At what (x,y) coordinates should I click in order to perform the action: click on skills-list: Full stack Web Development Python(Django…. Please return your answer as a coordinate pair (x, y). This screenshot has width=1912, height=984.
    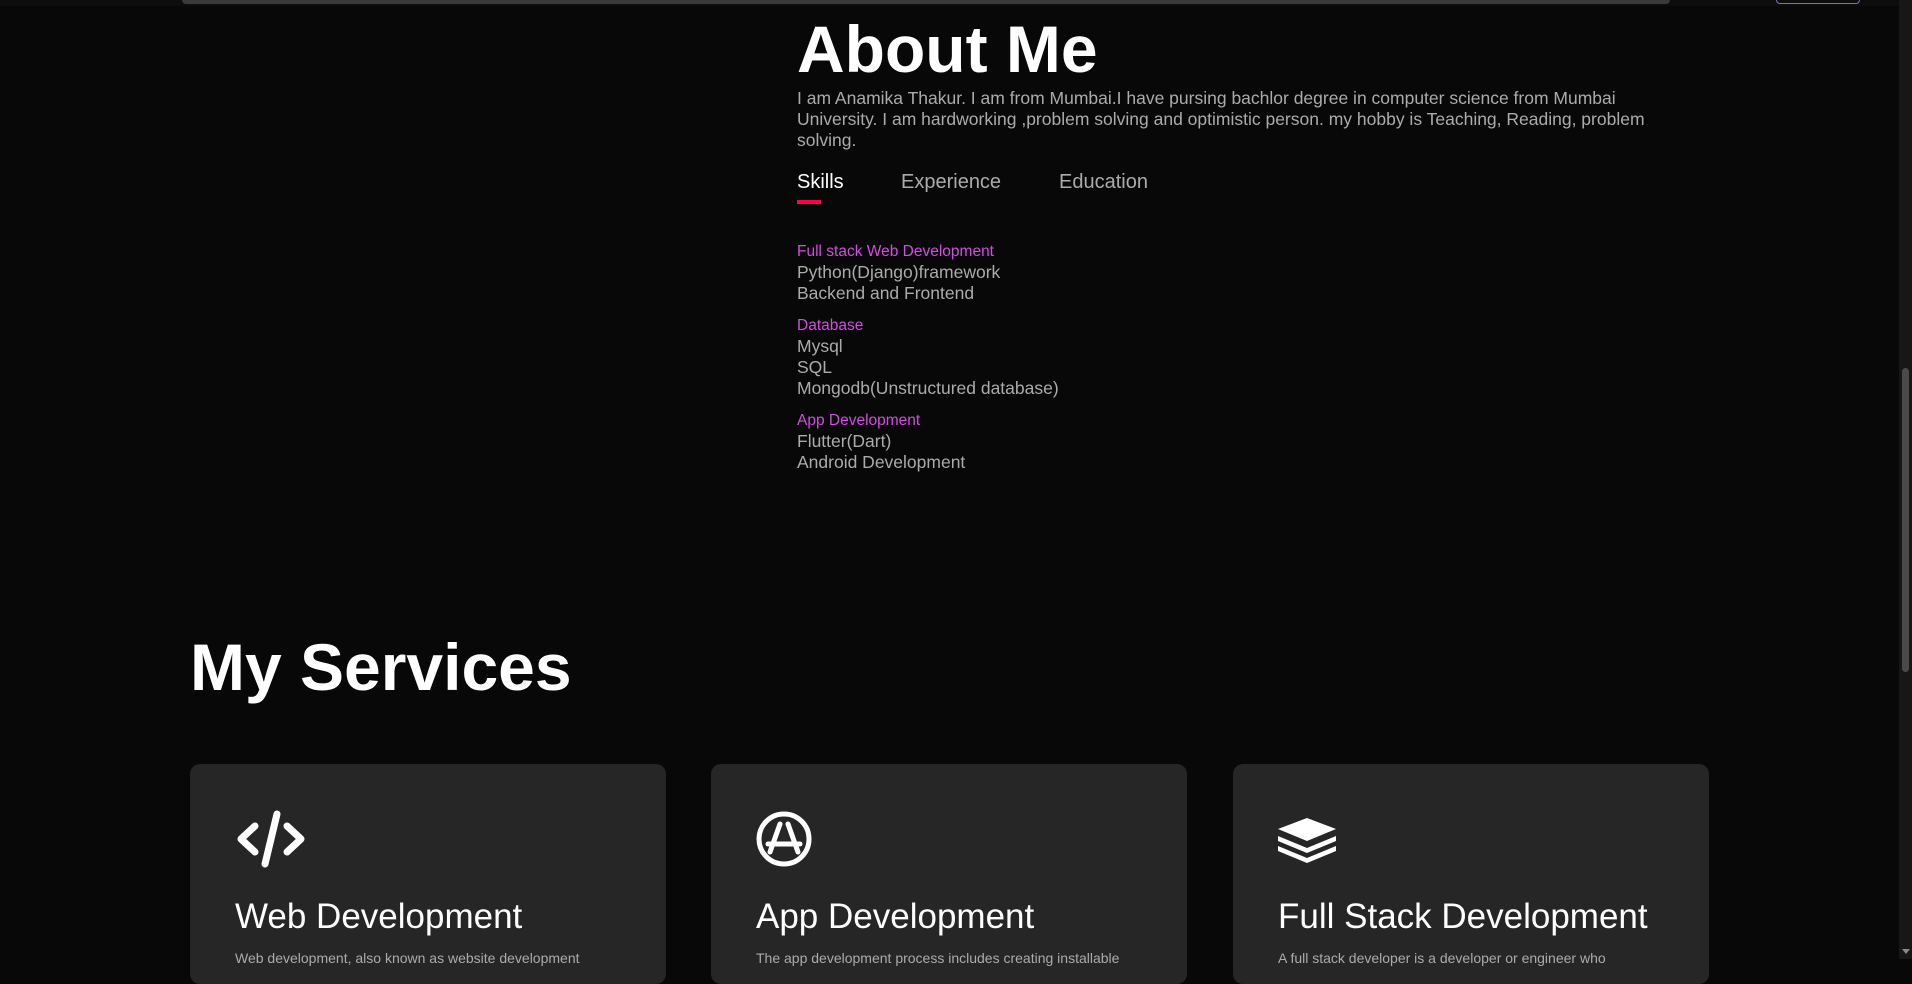
    Looking at the image, I should click on (928, 362).